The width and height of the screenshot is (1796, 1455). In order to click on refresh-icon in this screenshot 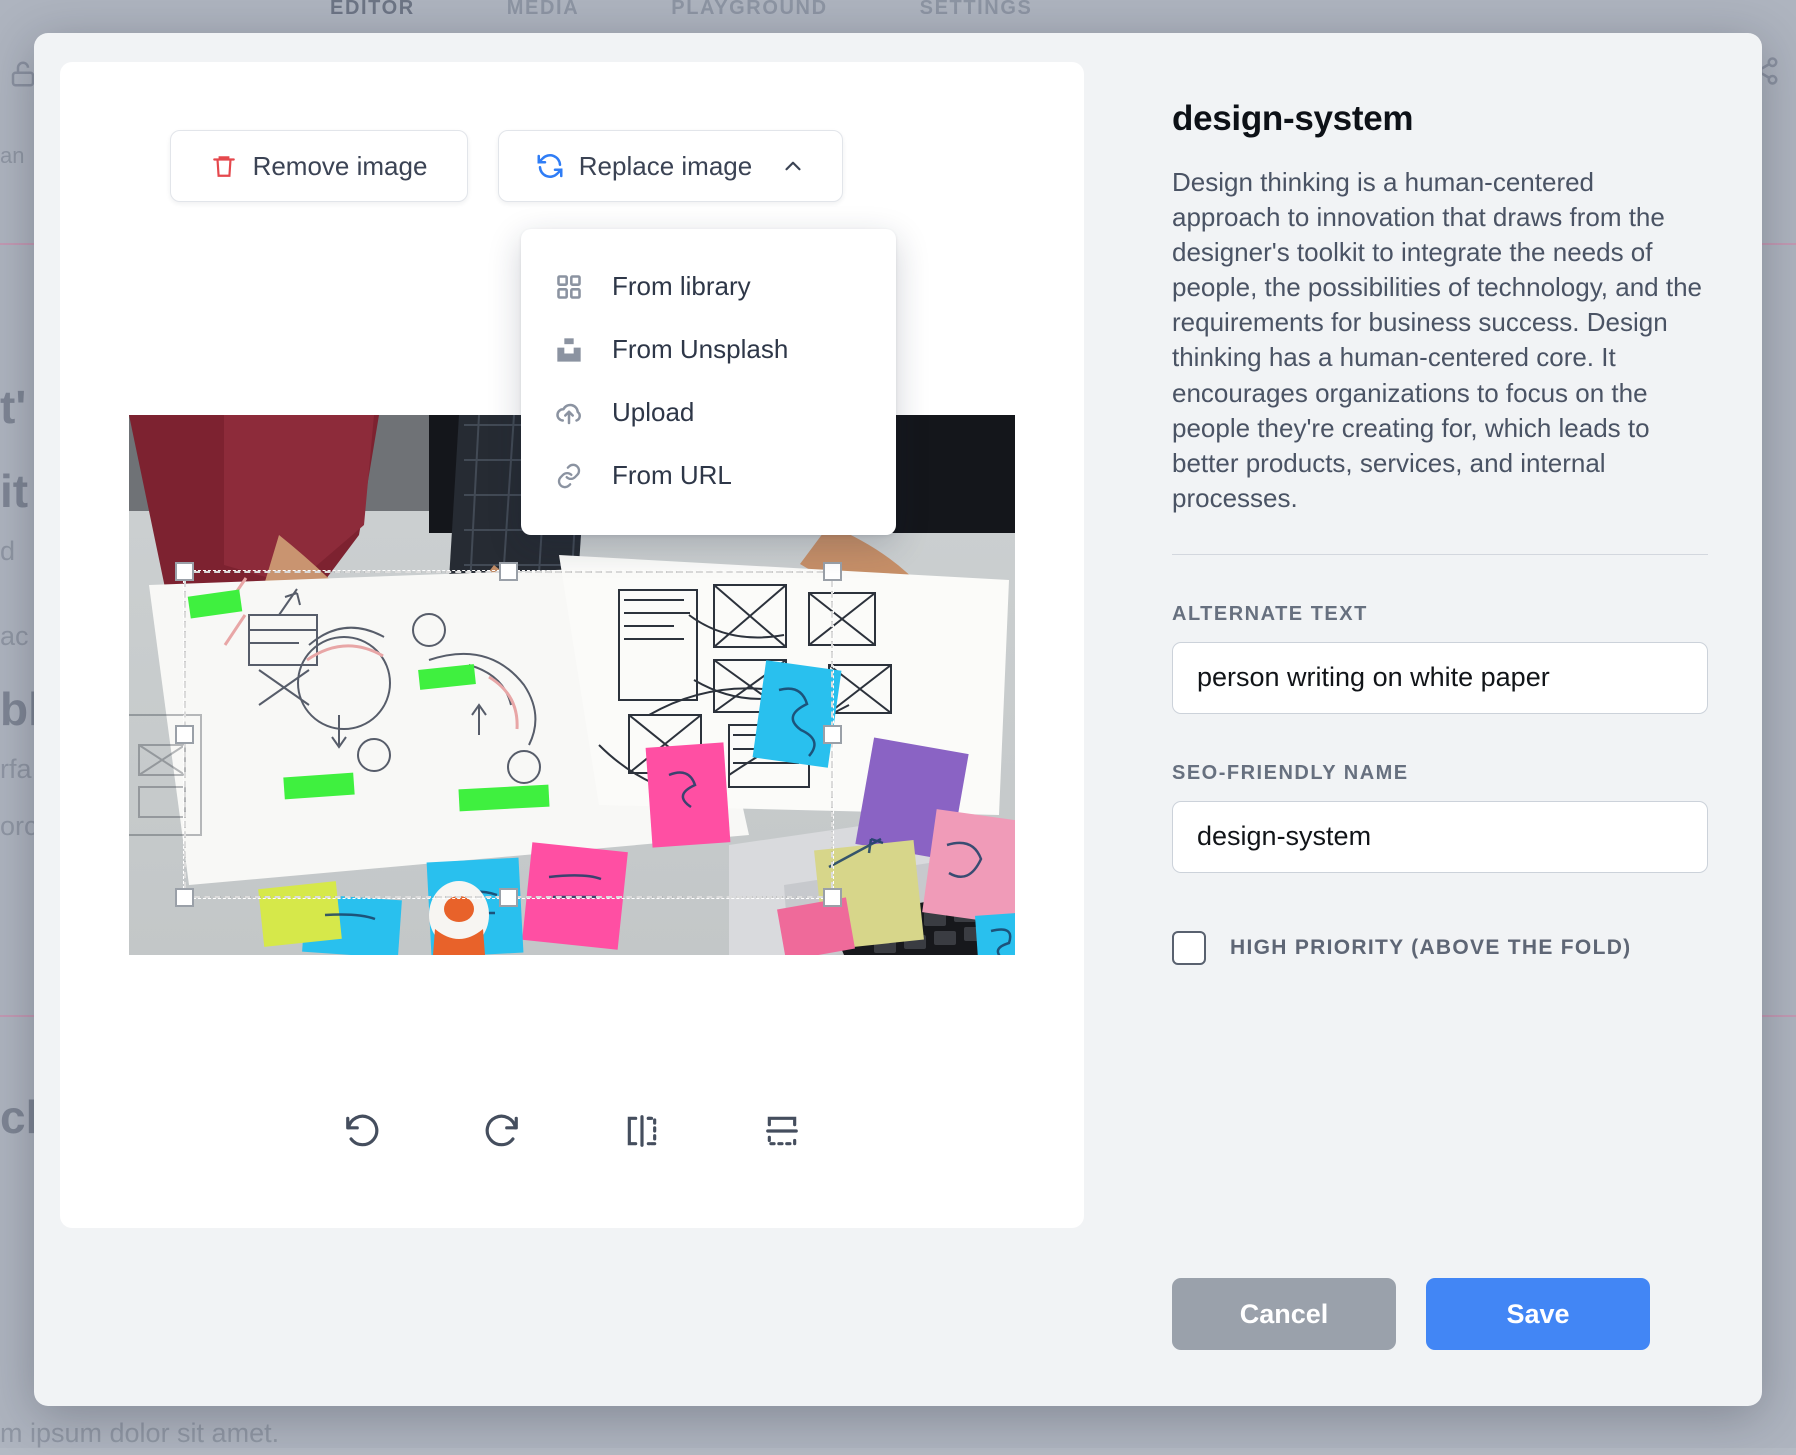, I will do `click(550, 166)`.